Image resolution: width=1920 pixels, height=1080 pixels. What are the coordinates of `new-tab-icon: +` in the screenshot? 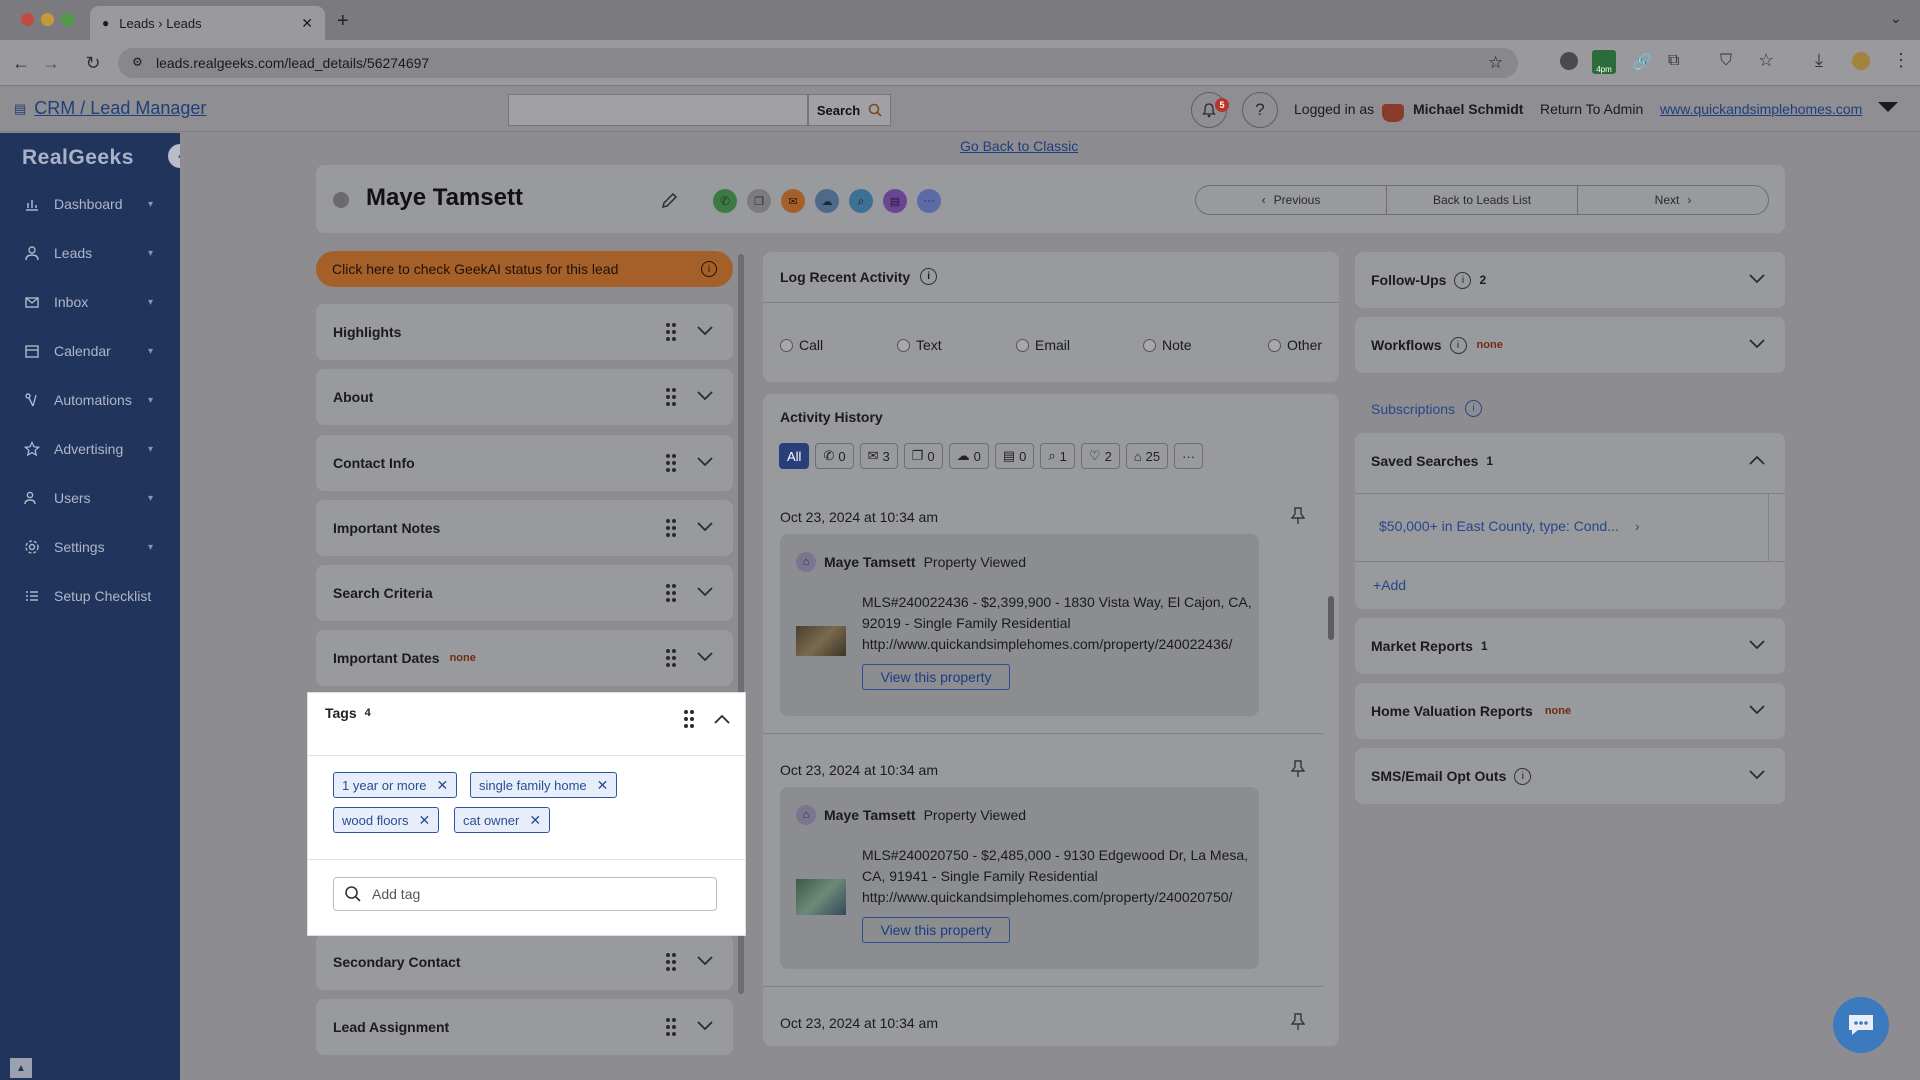 It's located at (343, 21).